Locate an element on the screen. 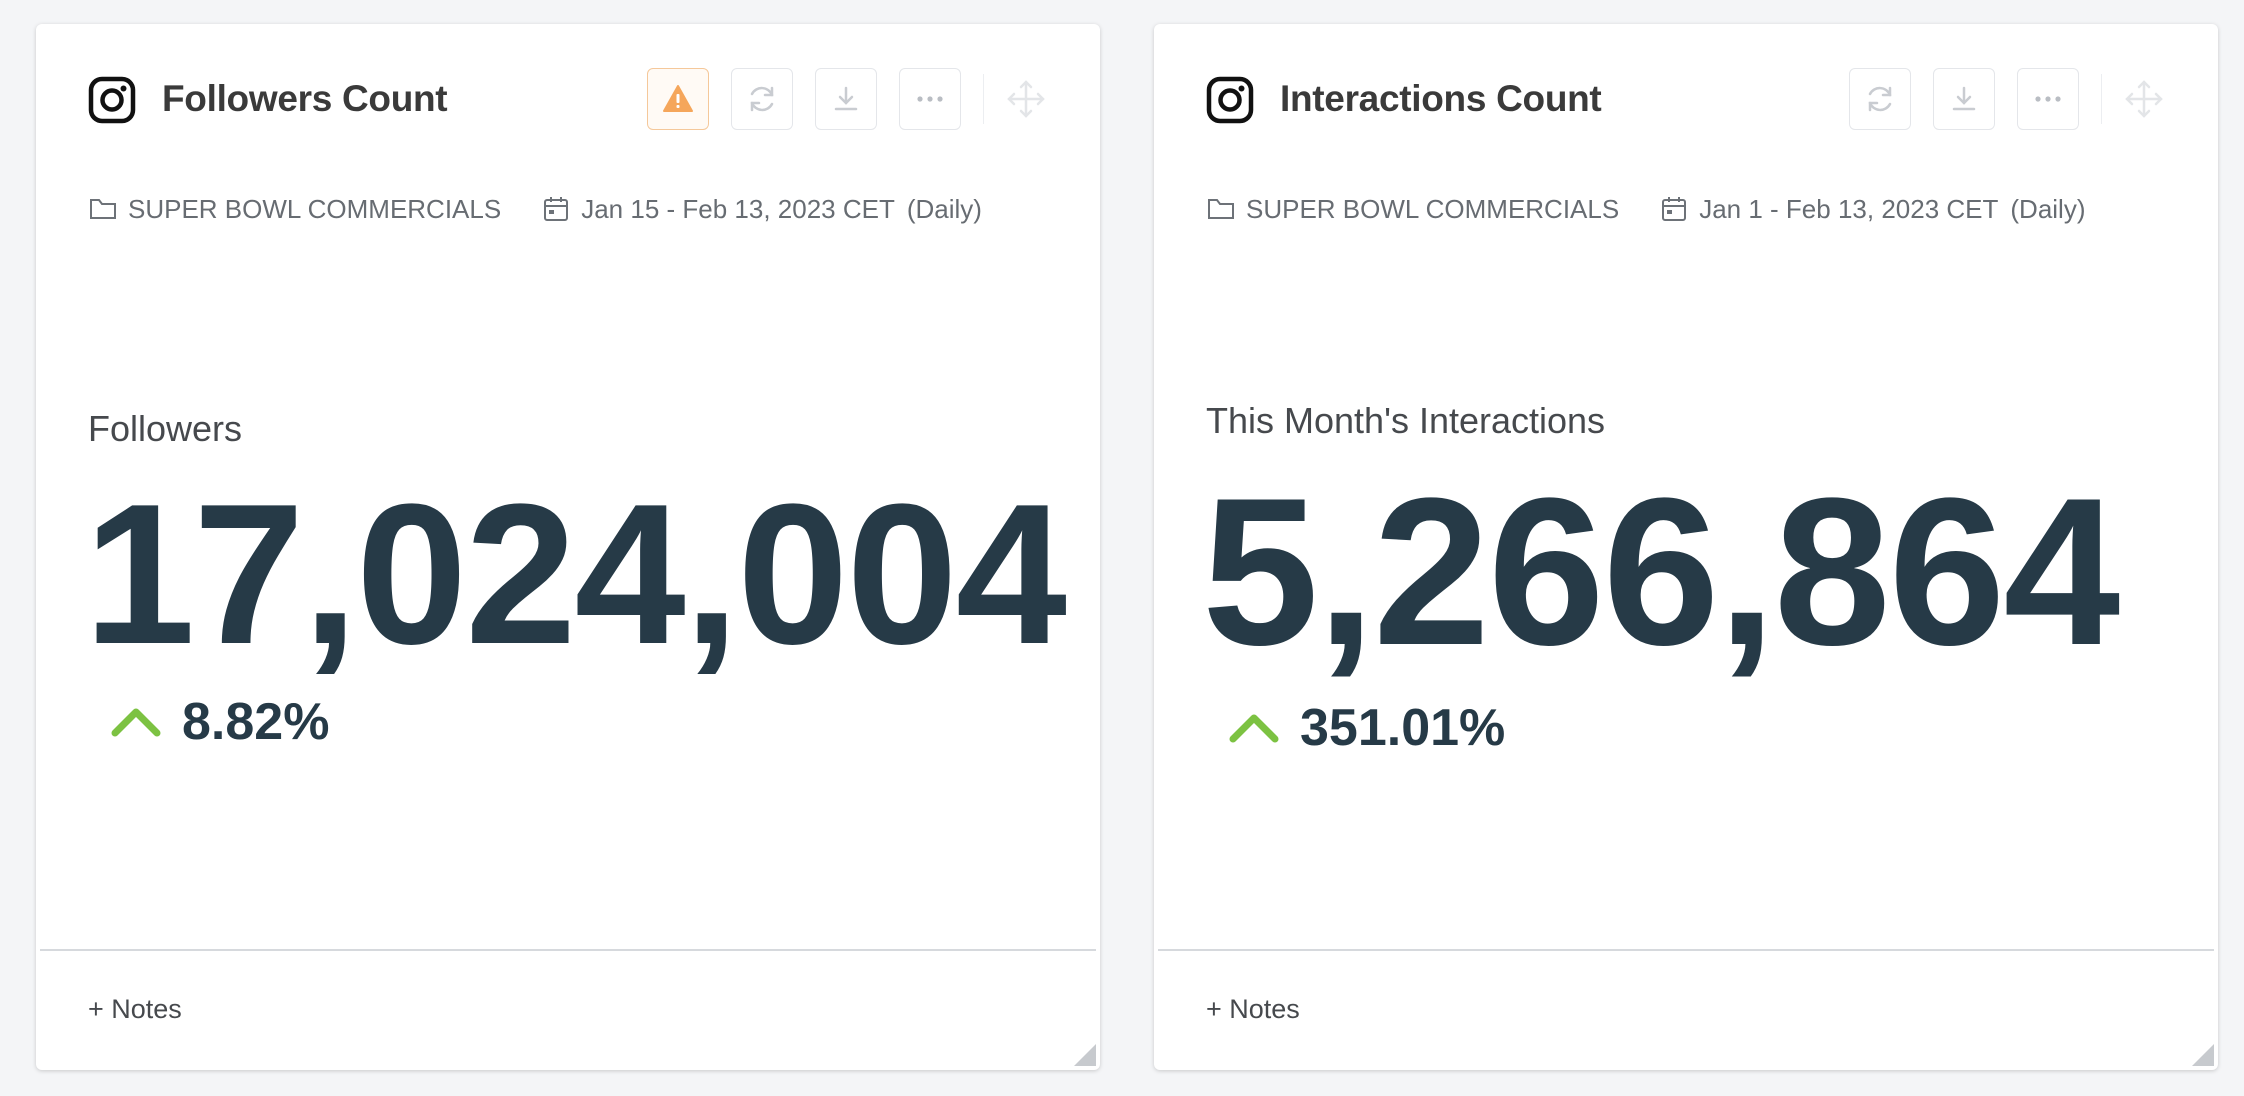 The height and width of the screenshot is (1096, 2244). kpi-value: 5,266,864 is located at coordinates (1661, 571).